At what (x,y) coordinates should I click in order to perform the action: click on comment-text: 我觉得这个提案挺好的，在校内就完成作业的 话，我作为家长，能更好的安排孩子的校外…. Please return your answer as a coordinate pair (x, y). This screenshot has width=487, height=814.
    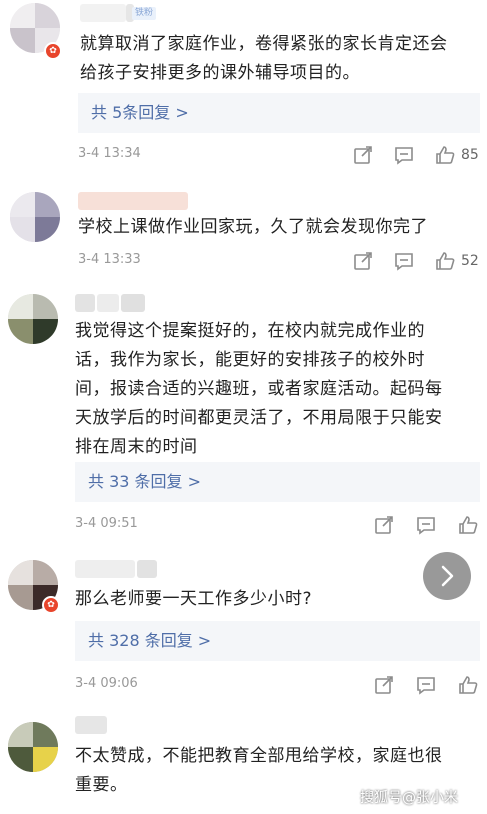
    Looking at the image, I should click on (277, 389).